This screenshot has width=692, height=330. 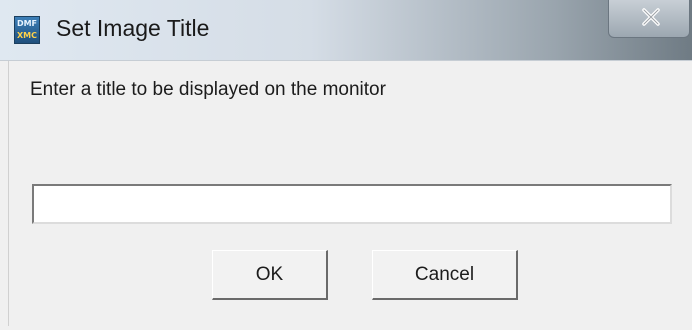 What do you see at coordinates (27, 35) in the screenshot?
I see `app-icon-line-2: XMC` at bounding box center [27, 35].